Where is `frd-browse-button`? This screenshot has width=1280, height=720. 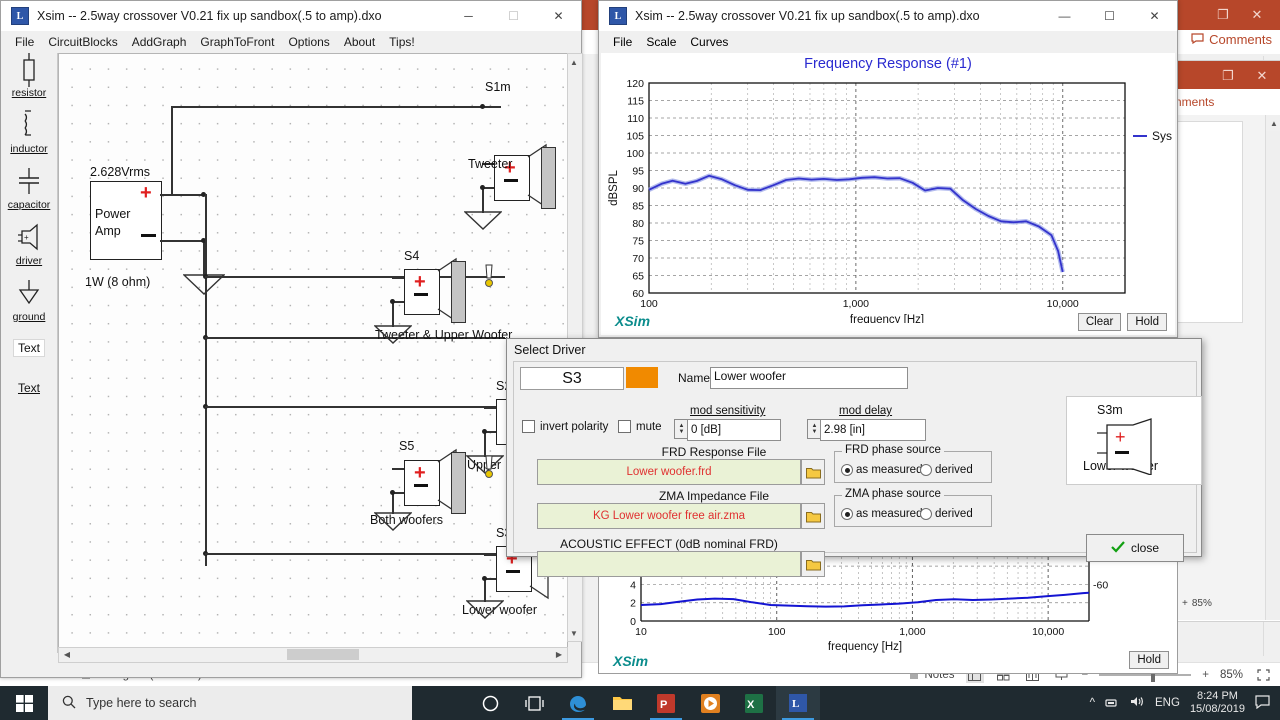 frd-browse-button is located at coordinates (813, 472).